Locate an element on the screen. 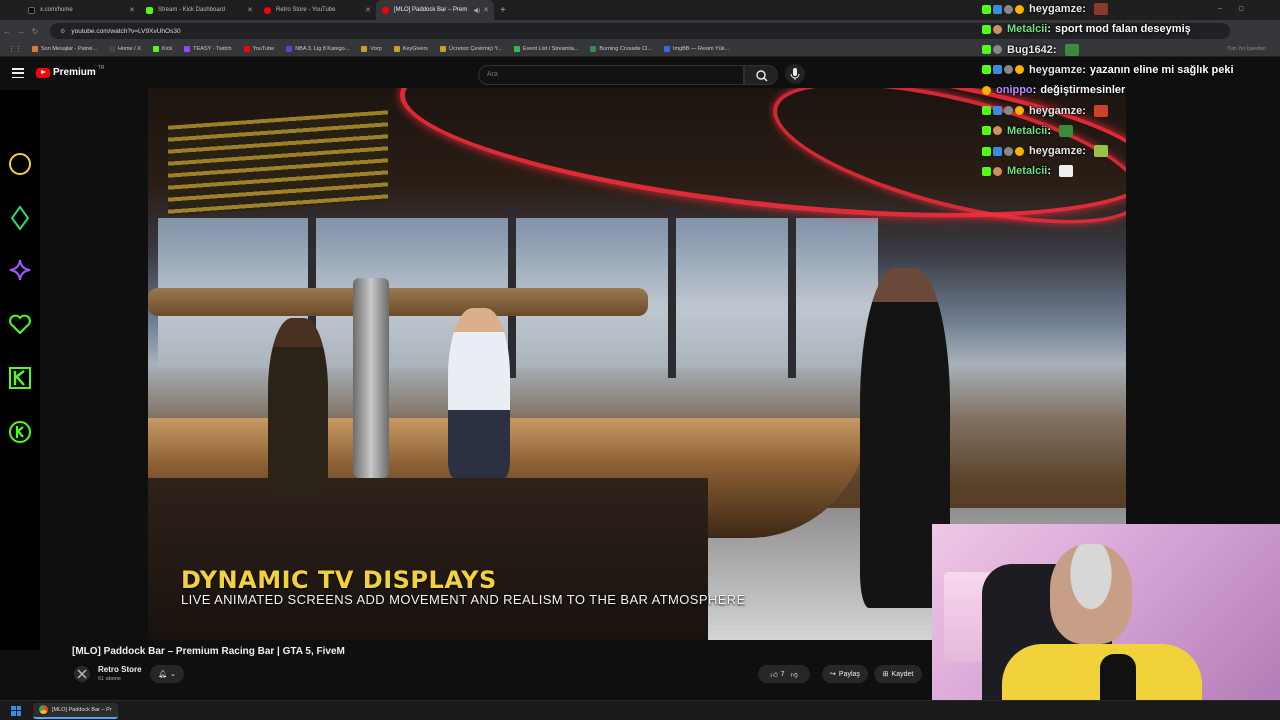 This screenshot has height=720, width=1280. subscriber-badge-icon is located at coordinates (1008, 110).